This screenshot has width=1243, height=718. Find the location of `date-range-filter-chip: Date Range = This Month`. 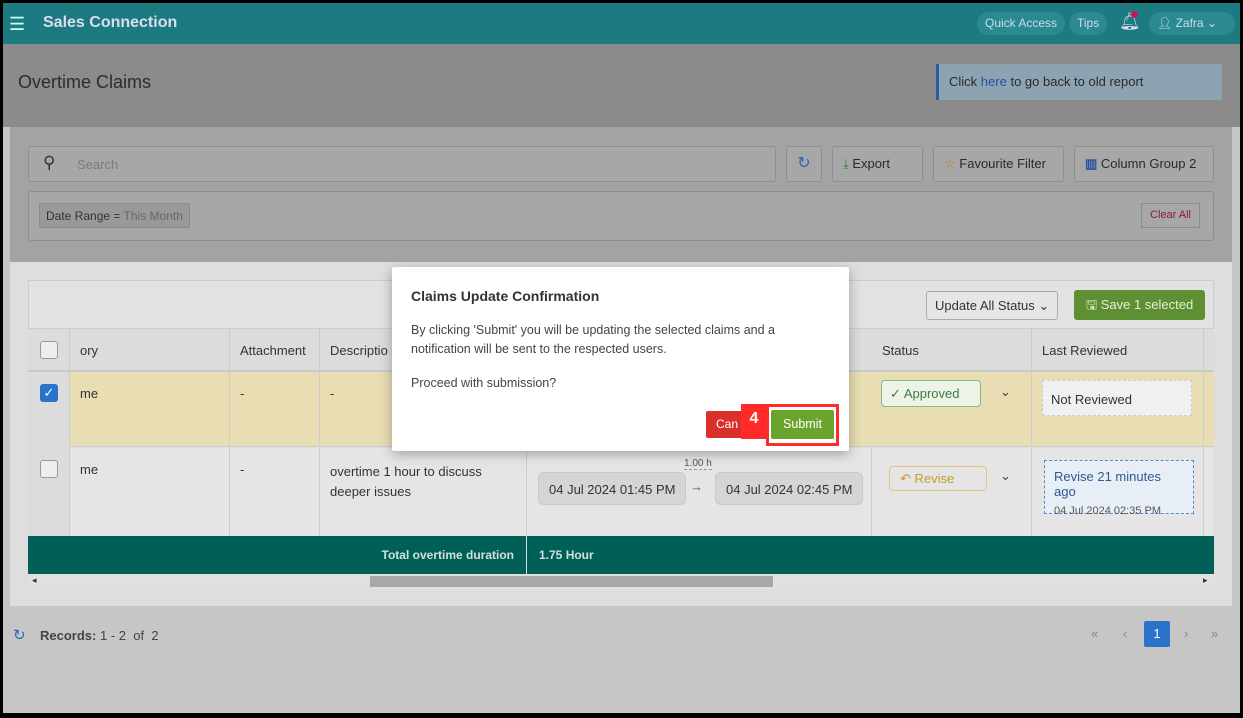

date-range-filter-chip: Date Range = This Month is located at coordinates (114, 215).